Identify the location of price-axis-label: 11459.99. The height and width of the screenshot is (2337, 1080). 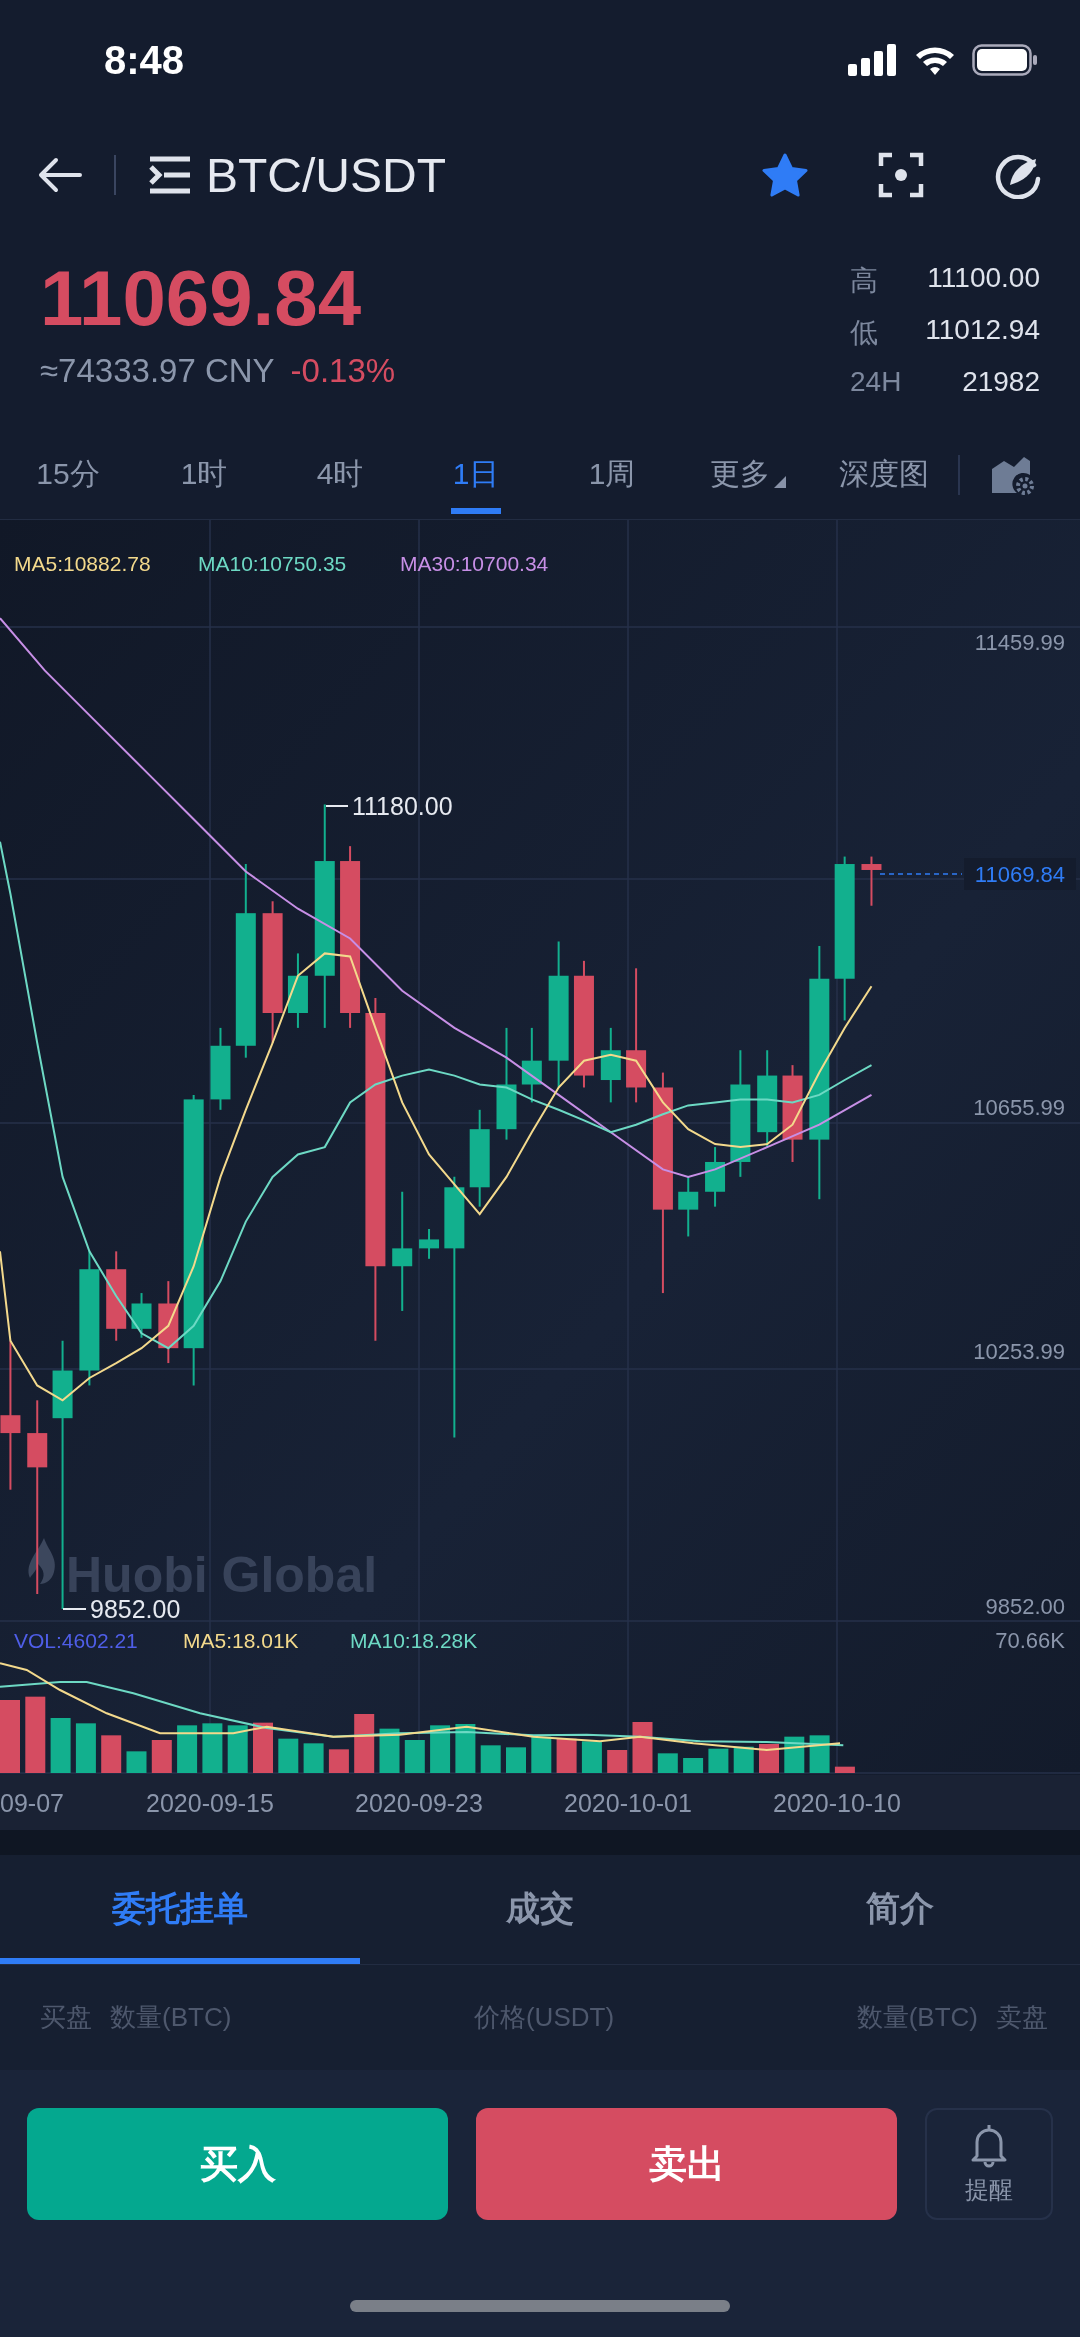
(1019, 642).